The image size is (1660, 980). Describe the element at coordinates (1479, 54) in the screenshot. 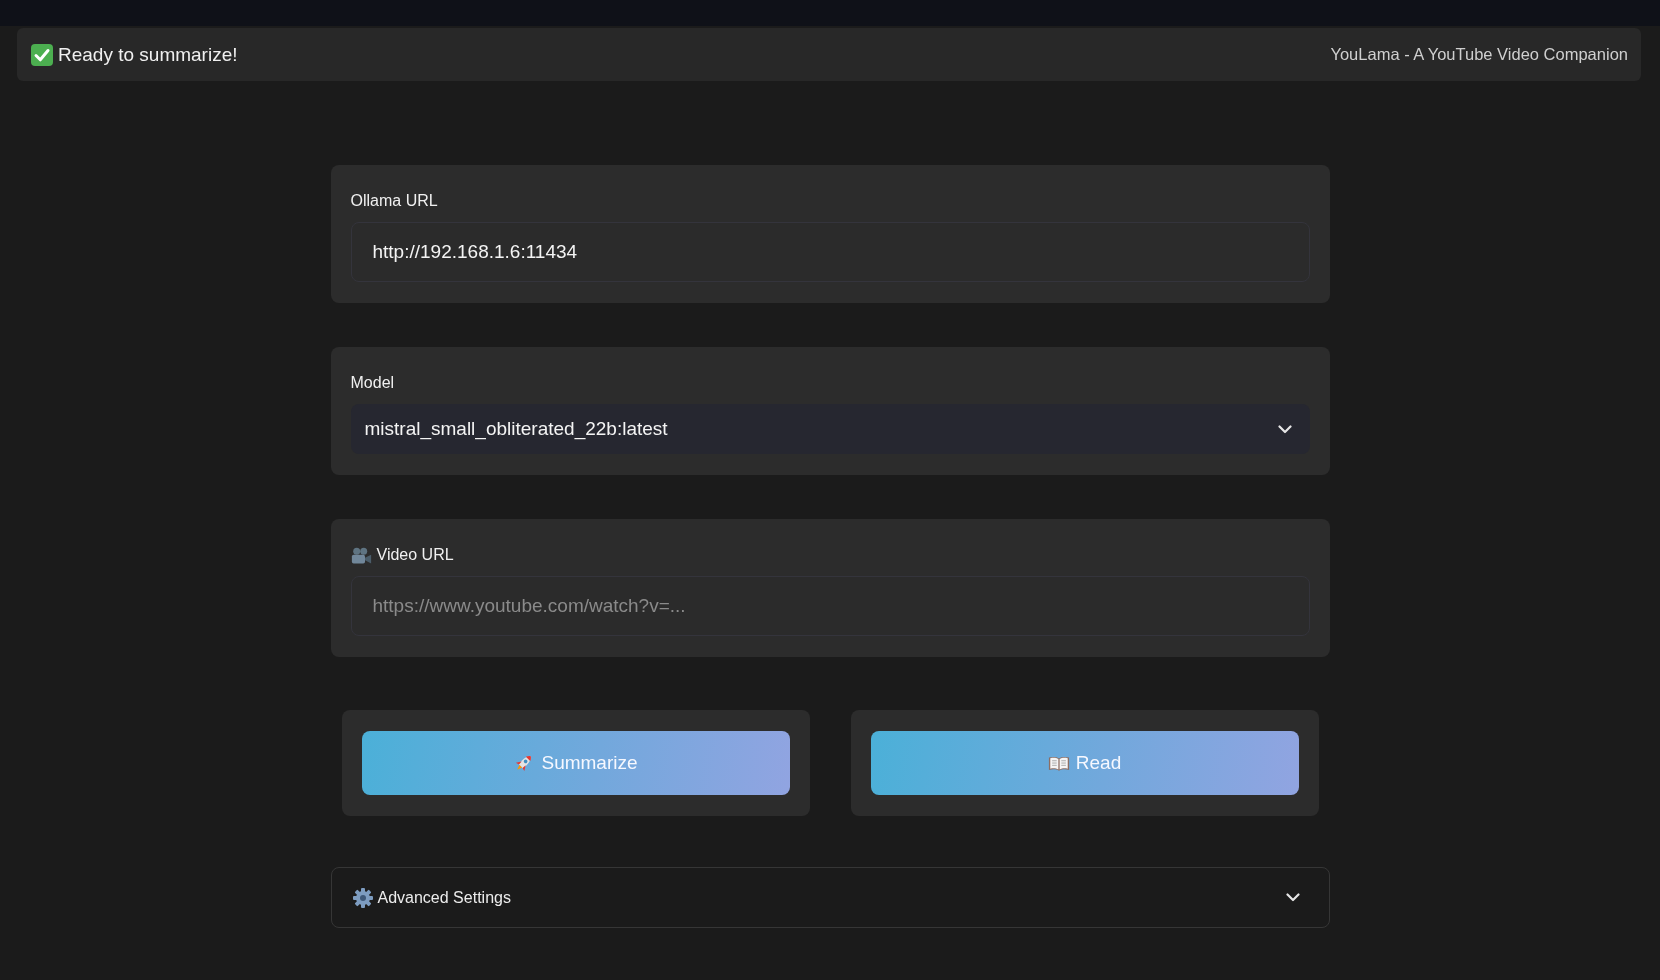

I see `app-title: YouLama - A YouTube Video Companion` at that location.